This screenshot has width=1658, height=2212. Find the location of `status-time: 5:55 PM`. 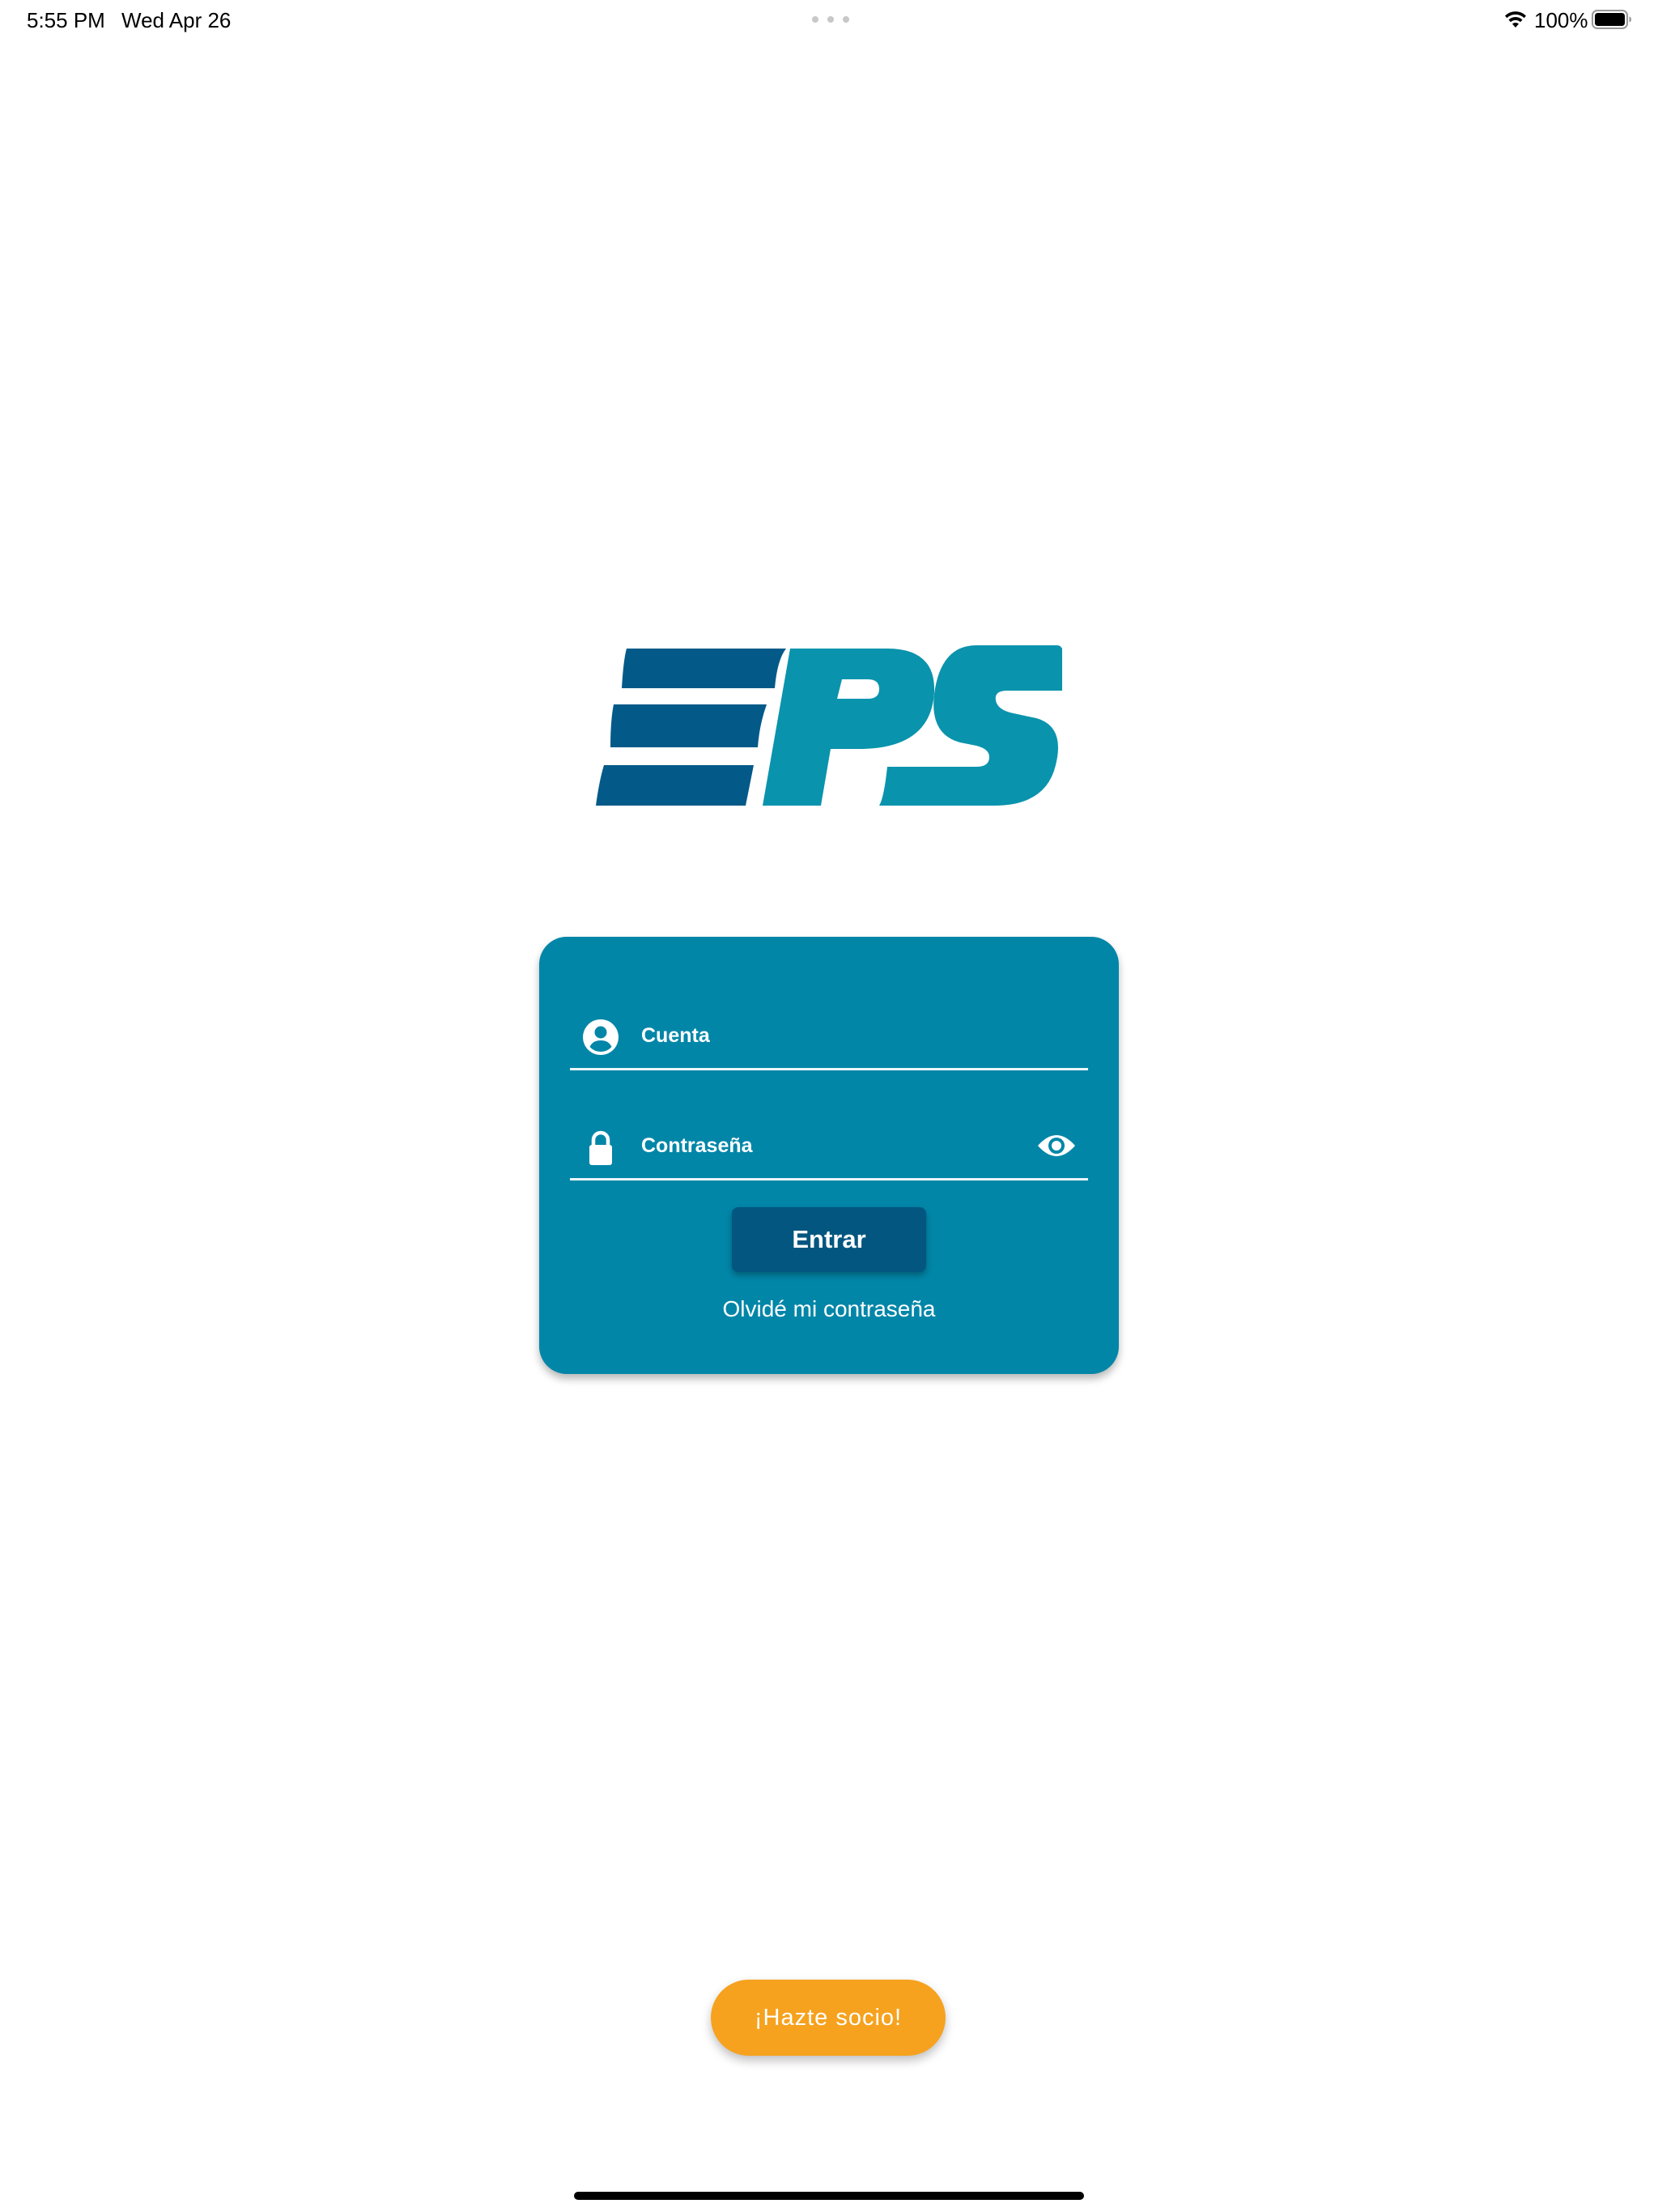

status-time: 5:55 PM is located at coordinates (66, 20).